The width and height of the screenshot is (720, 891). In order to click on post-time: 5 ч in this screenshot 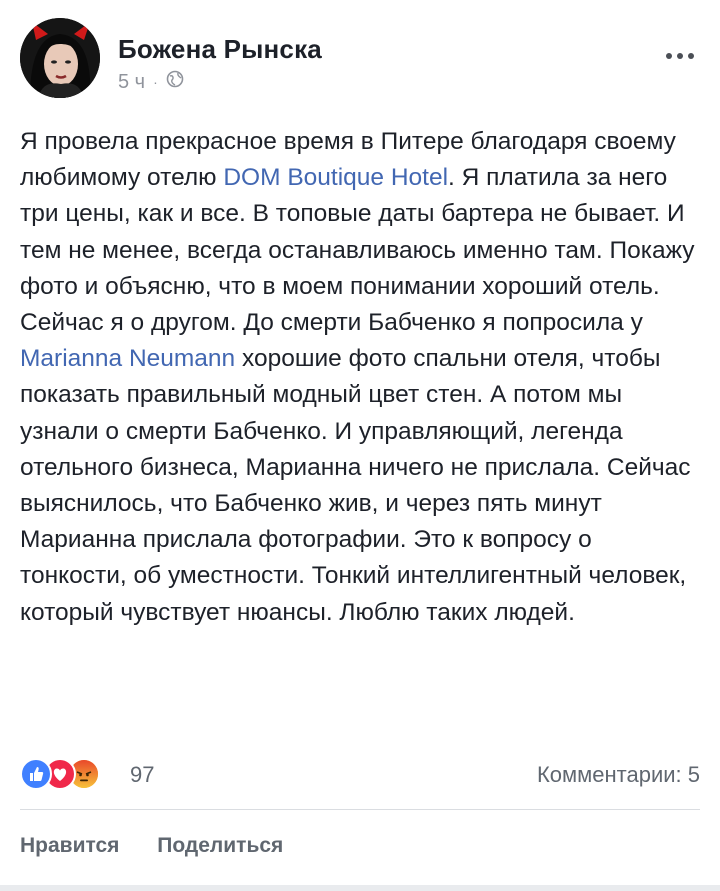, I will do `click(131, 82)`.